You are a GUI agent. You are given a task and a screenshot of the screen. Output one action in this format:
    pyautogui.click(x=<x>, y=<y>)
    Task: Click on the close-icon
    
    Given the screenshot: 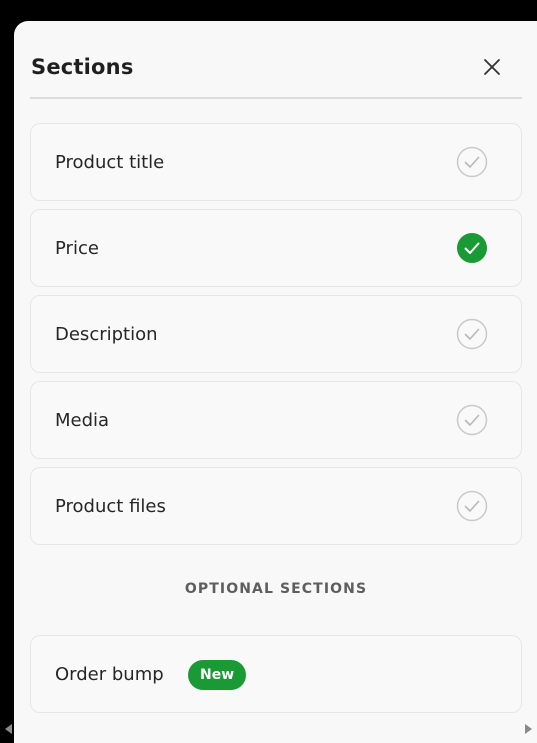 What is the action you would take?
    pyautogui.click(x=492, y=67)
    